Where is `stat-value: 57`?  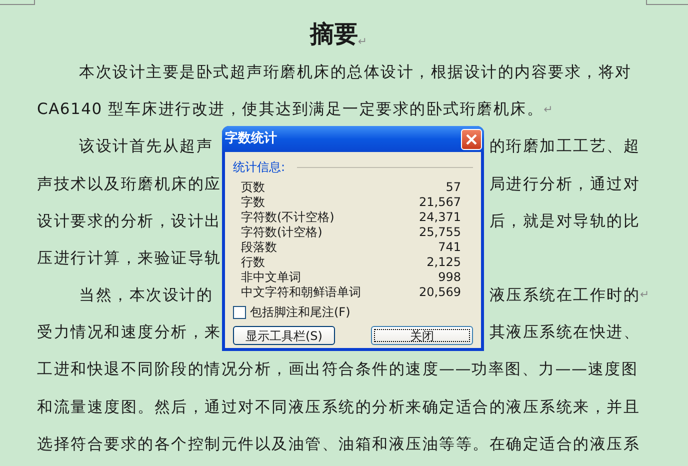 stat-value: 57 is located at coordinates (453, 186).